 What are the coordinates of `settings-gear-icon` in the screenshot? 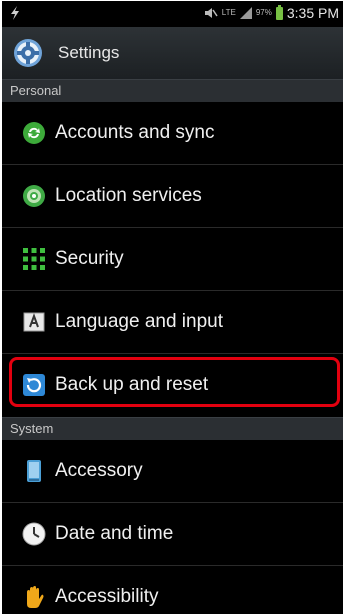 It's located at (28, 53).